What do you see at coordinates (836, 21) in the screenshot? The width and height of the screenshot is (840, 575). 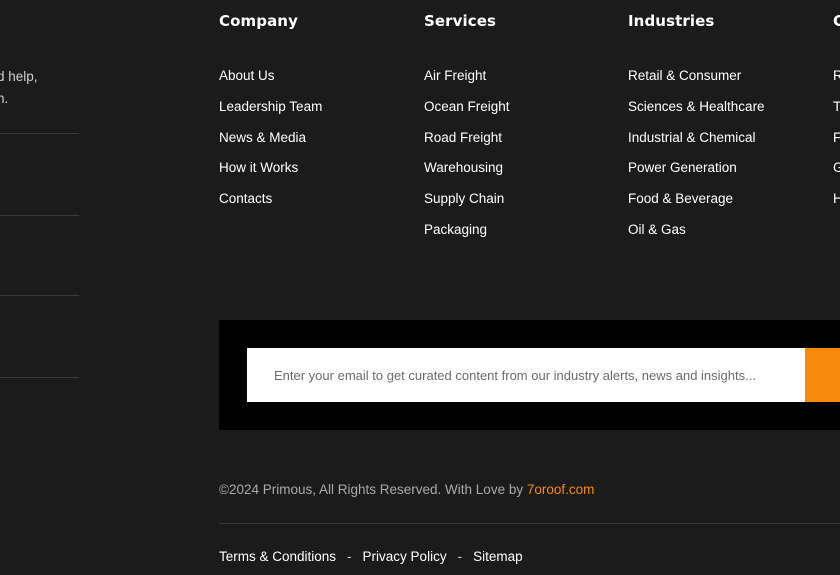 I see `column-heading-partial: C` at bounding box center [836, 21].